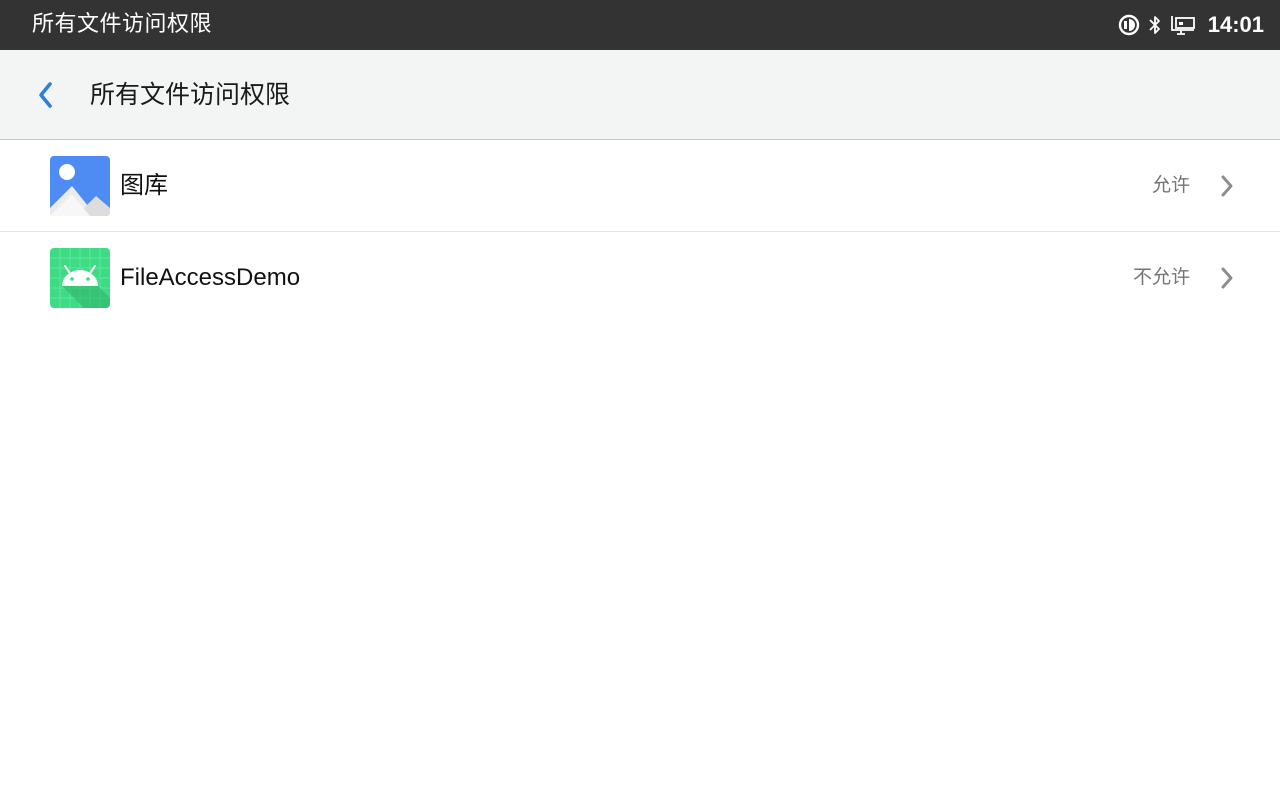  Describe the element at coordinates (640, 186) in the screenshot. I see `list-item-gallery: 图库 允许` at that location.